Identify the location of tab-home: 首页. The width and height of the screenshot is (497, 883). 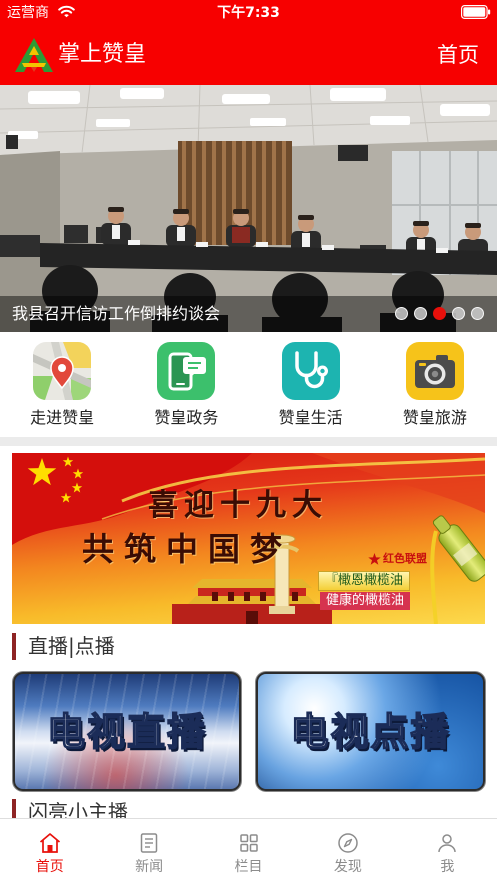
(49, 851).